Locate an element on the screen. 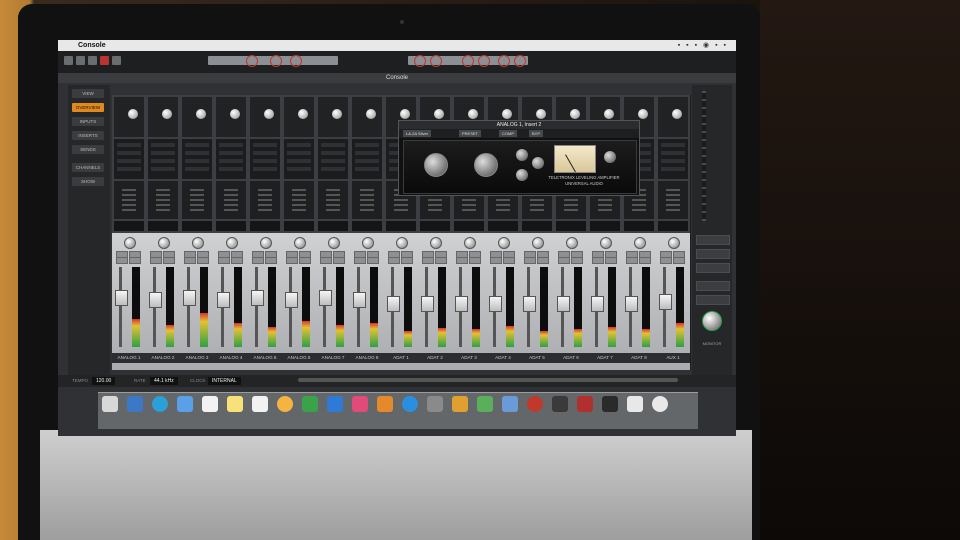 The width and height of the screenshot is (960, 540). rx-icon is located at coordinates (585, 404).